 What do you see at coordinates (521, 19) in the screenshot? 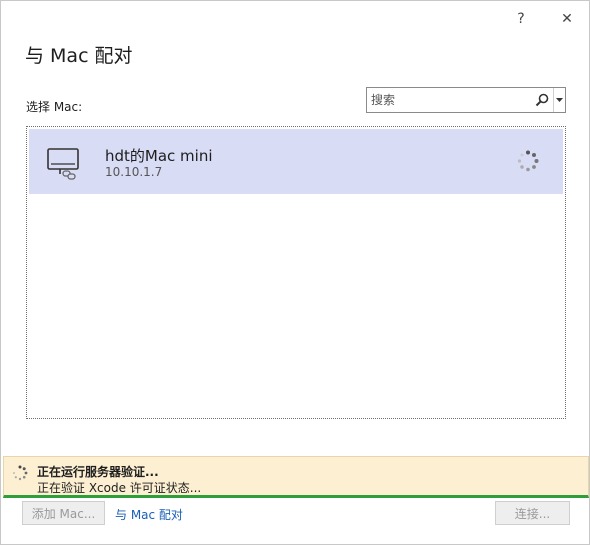
I see `help-button: ?` at bounding box center [521, 19].